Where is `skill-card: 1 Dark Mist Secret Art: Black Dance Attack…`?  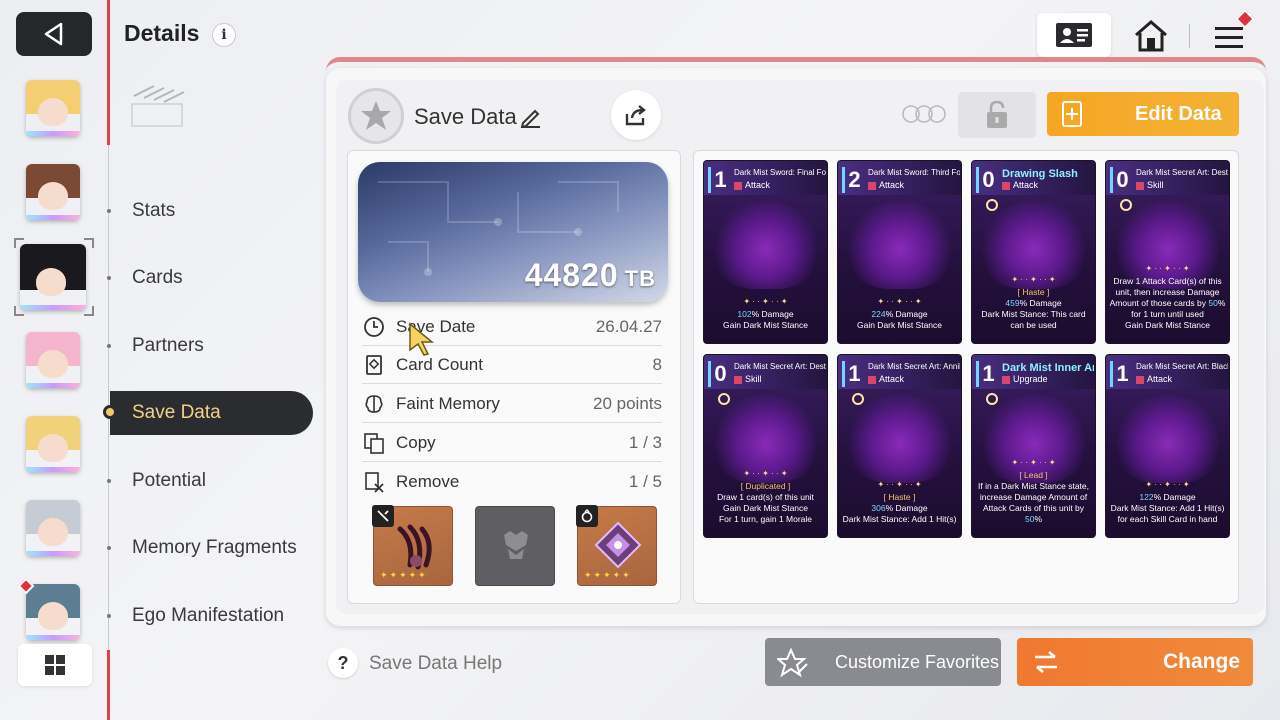
skill-card: 1 Dark Mist Secret Art: Black Dance Attack… is located at coordinates (1167, 446).